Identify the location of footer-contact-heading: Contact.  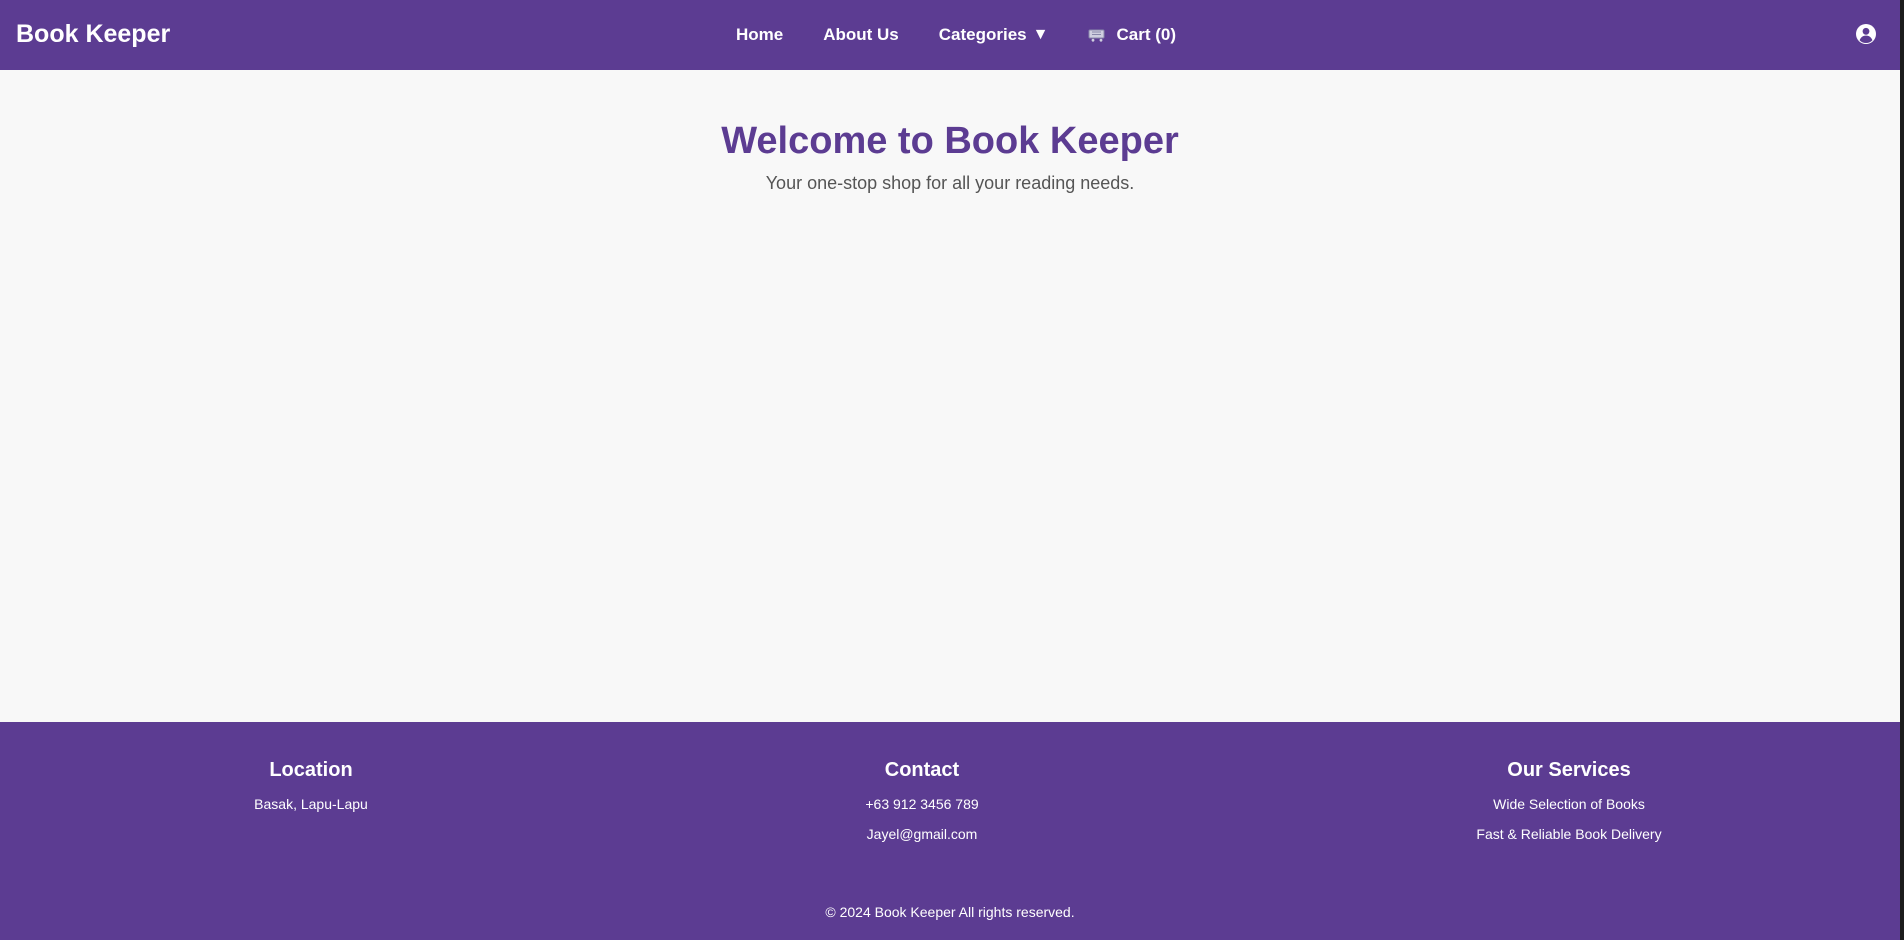
(922, 770).